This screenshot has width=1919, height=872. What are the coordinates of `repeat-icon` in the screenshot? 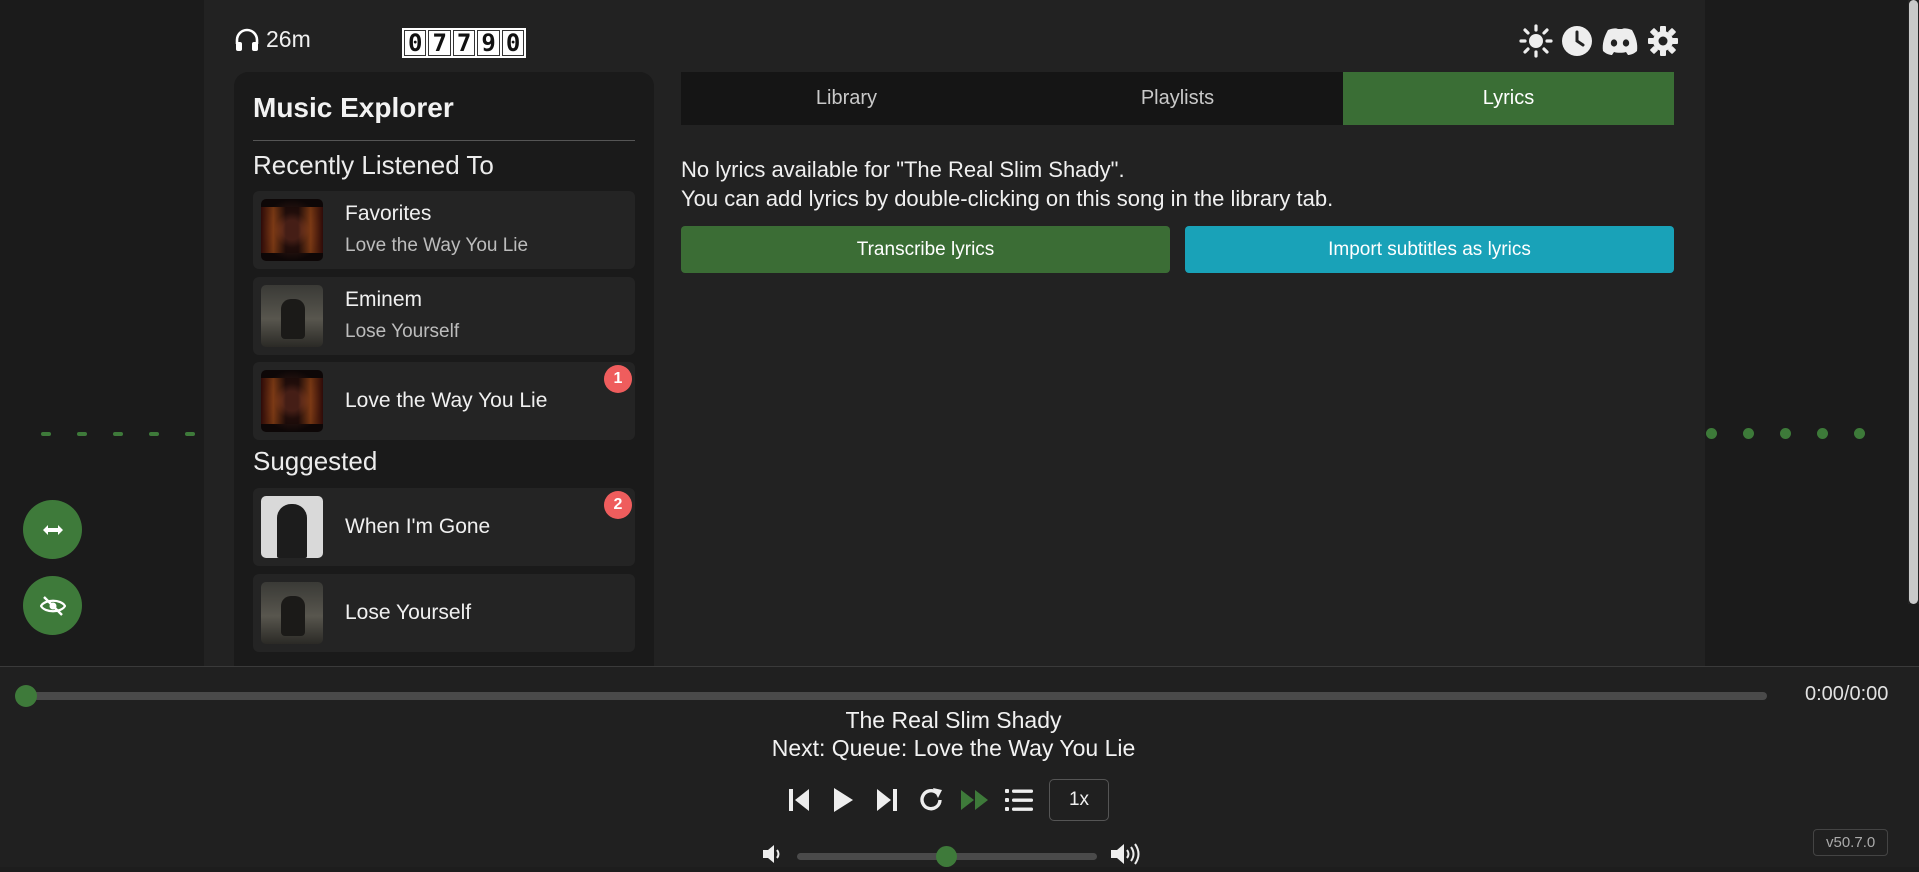 It's located at (931, 799).